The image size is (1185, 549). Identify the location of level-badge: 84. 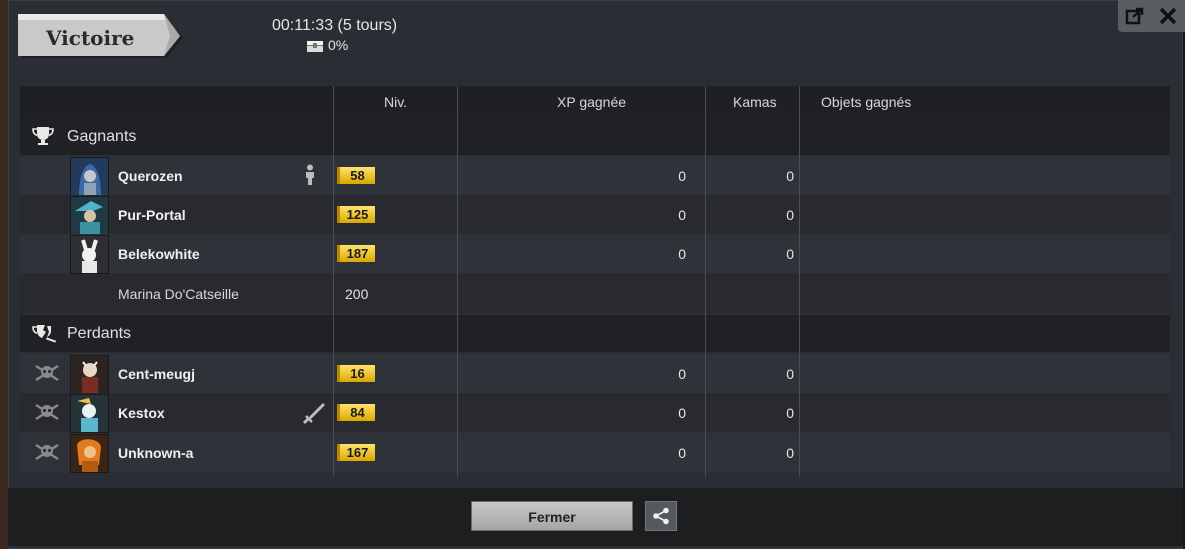
(356, 412).